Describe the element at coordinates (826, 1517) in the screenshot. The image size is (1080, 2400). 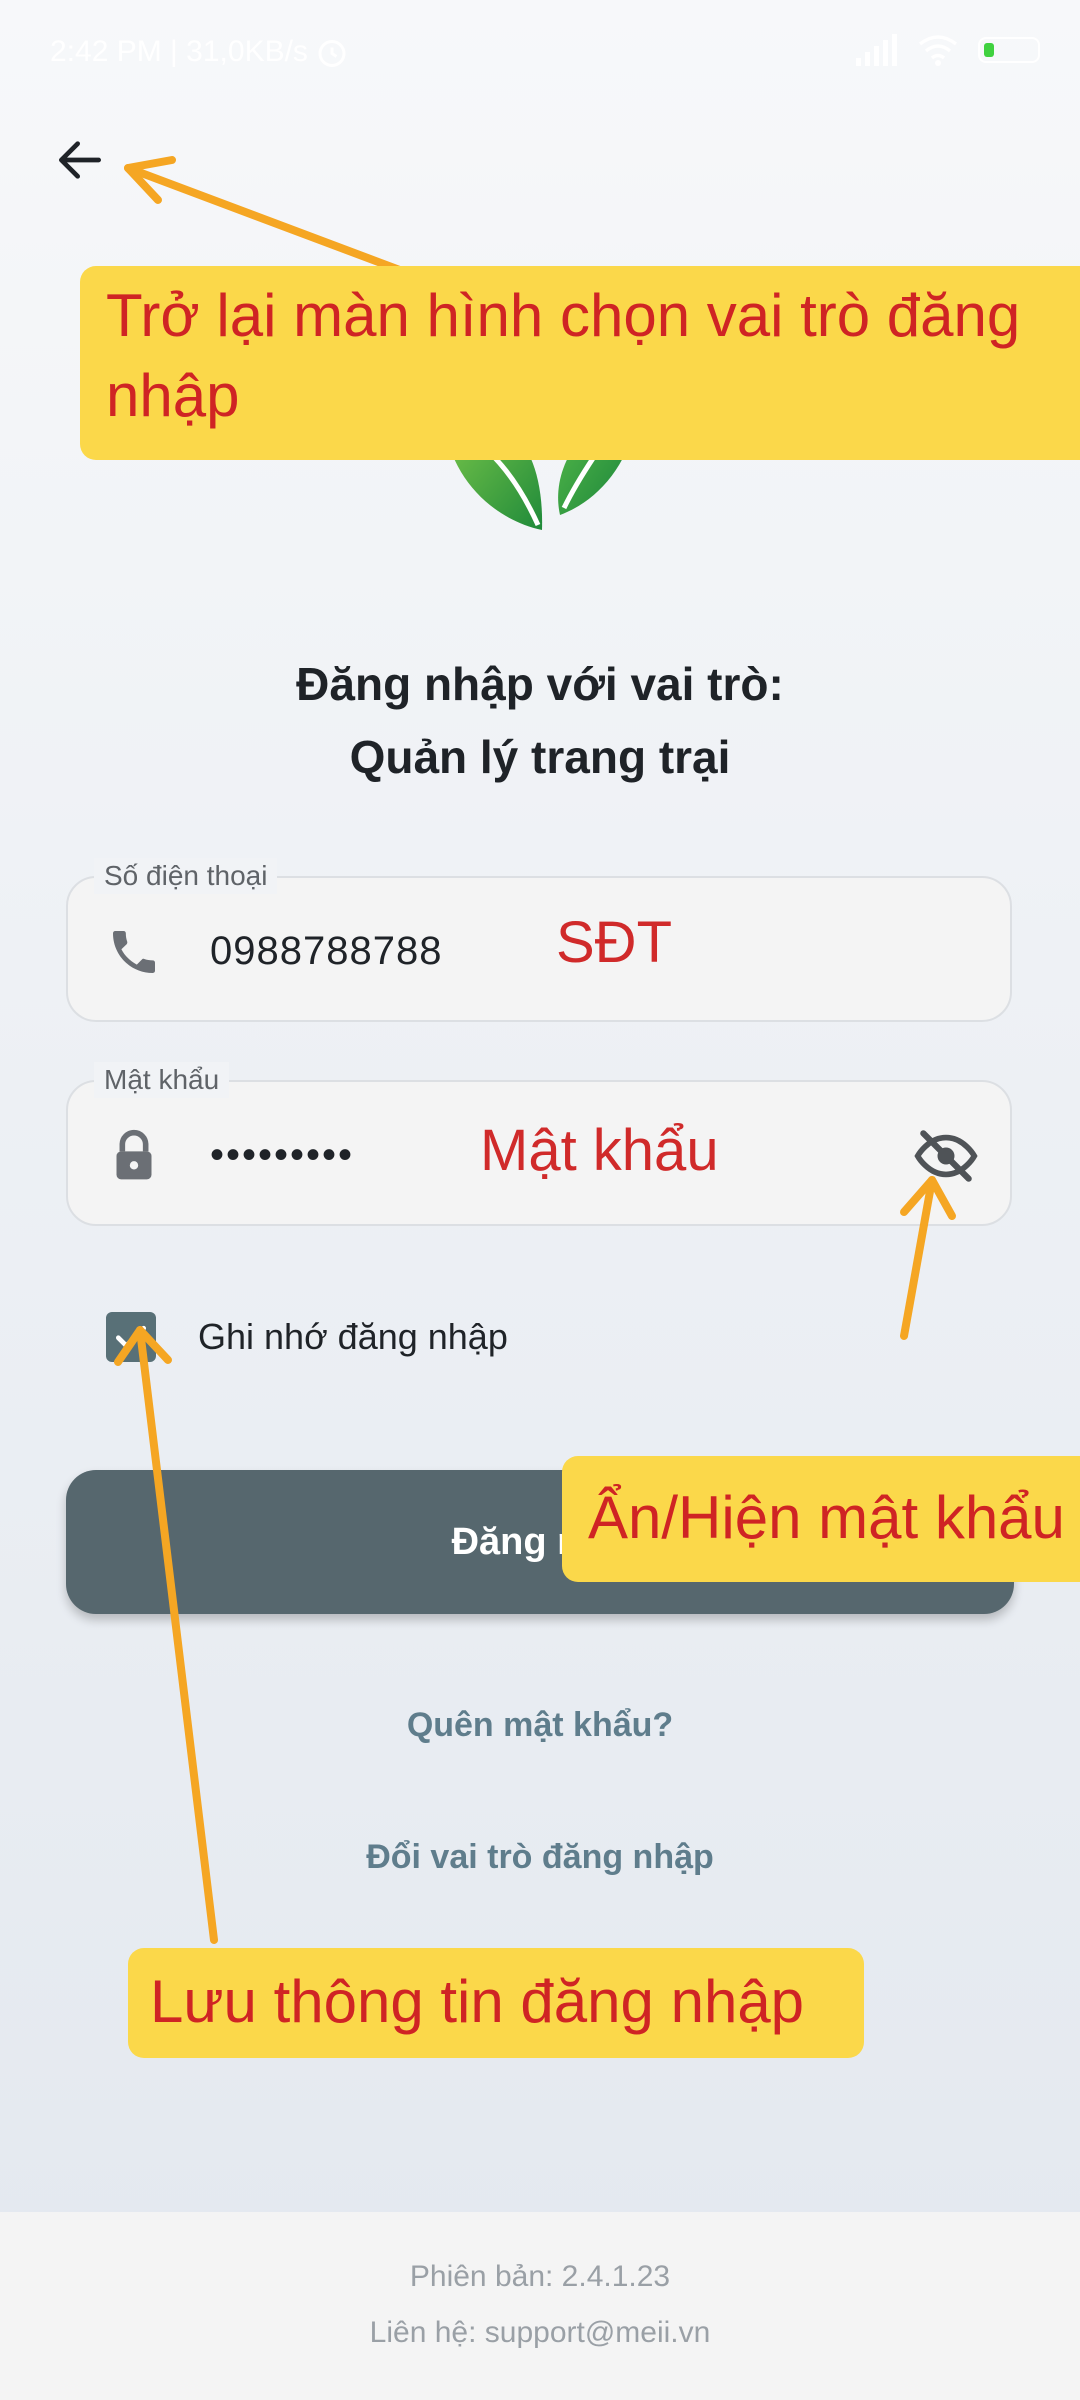
I see `callout-toggle-text: Ẩn/Hiện mật khẩu` at that location.